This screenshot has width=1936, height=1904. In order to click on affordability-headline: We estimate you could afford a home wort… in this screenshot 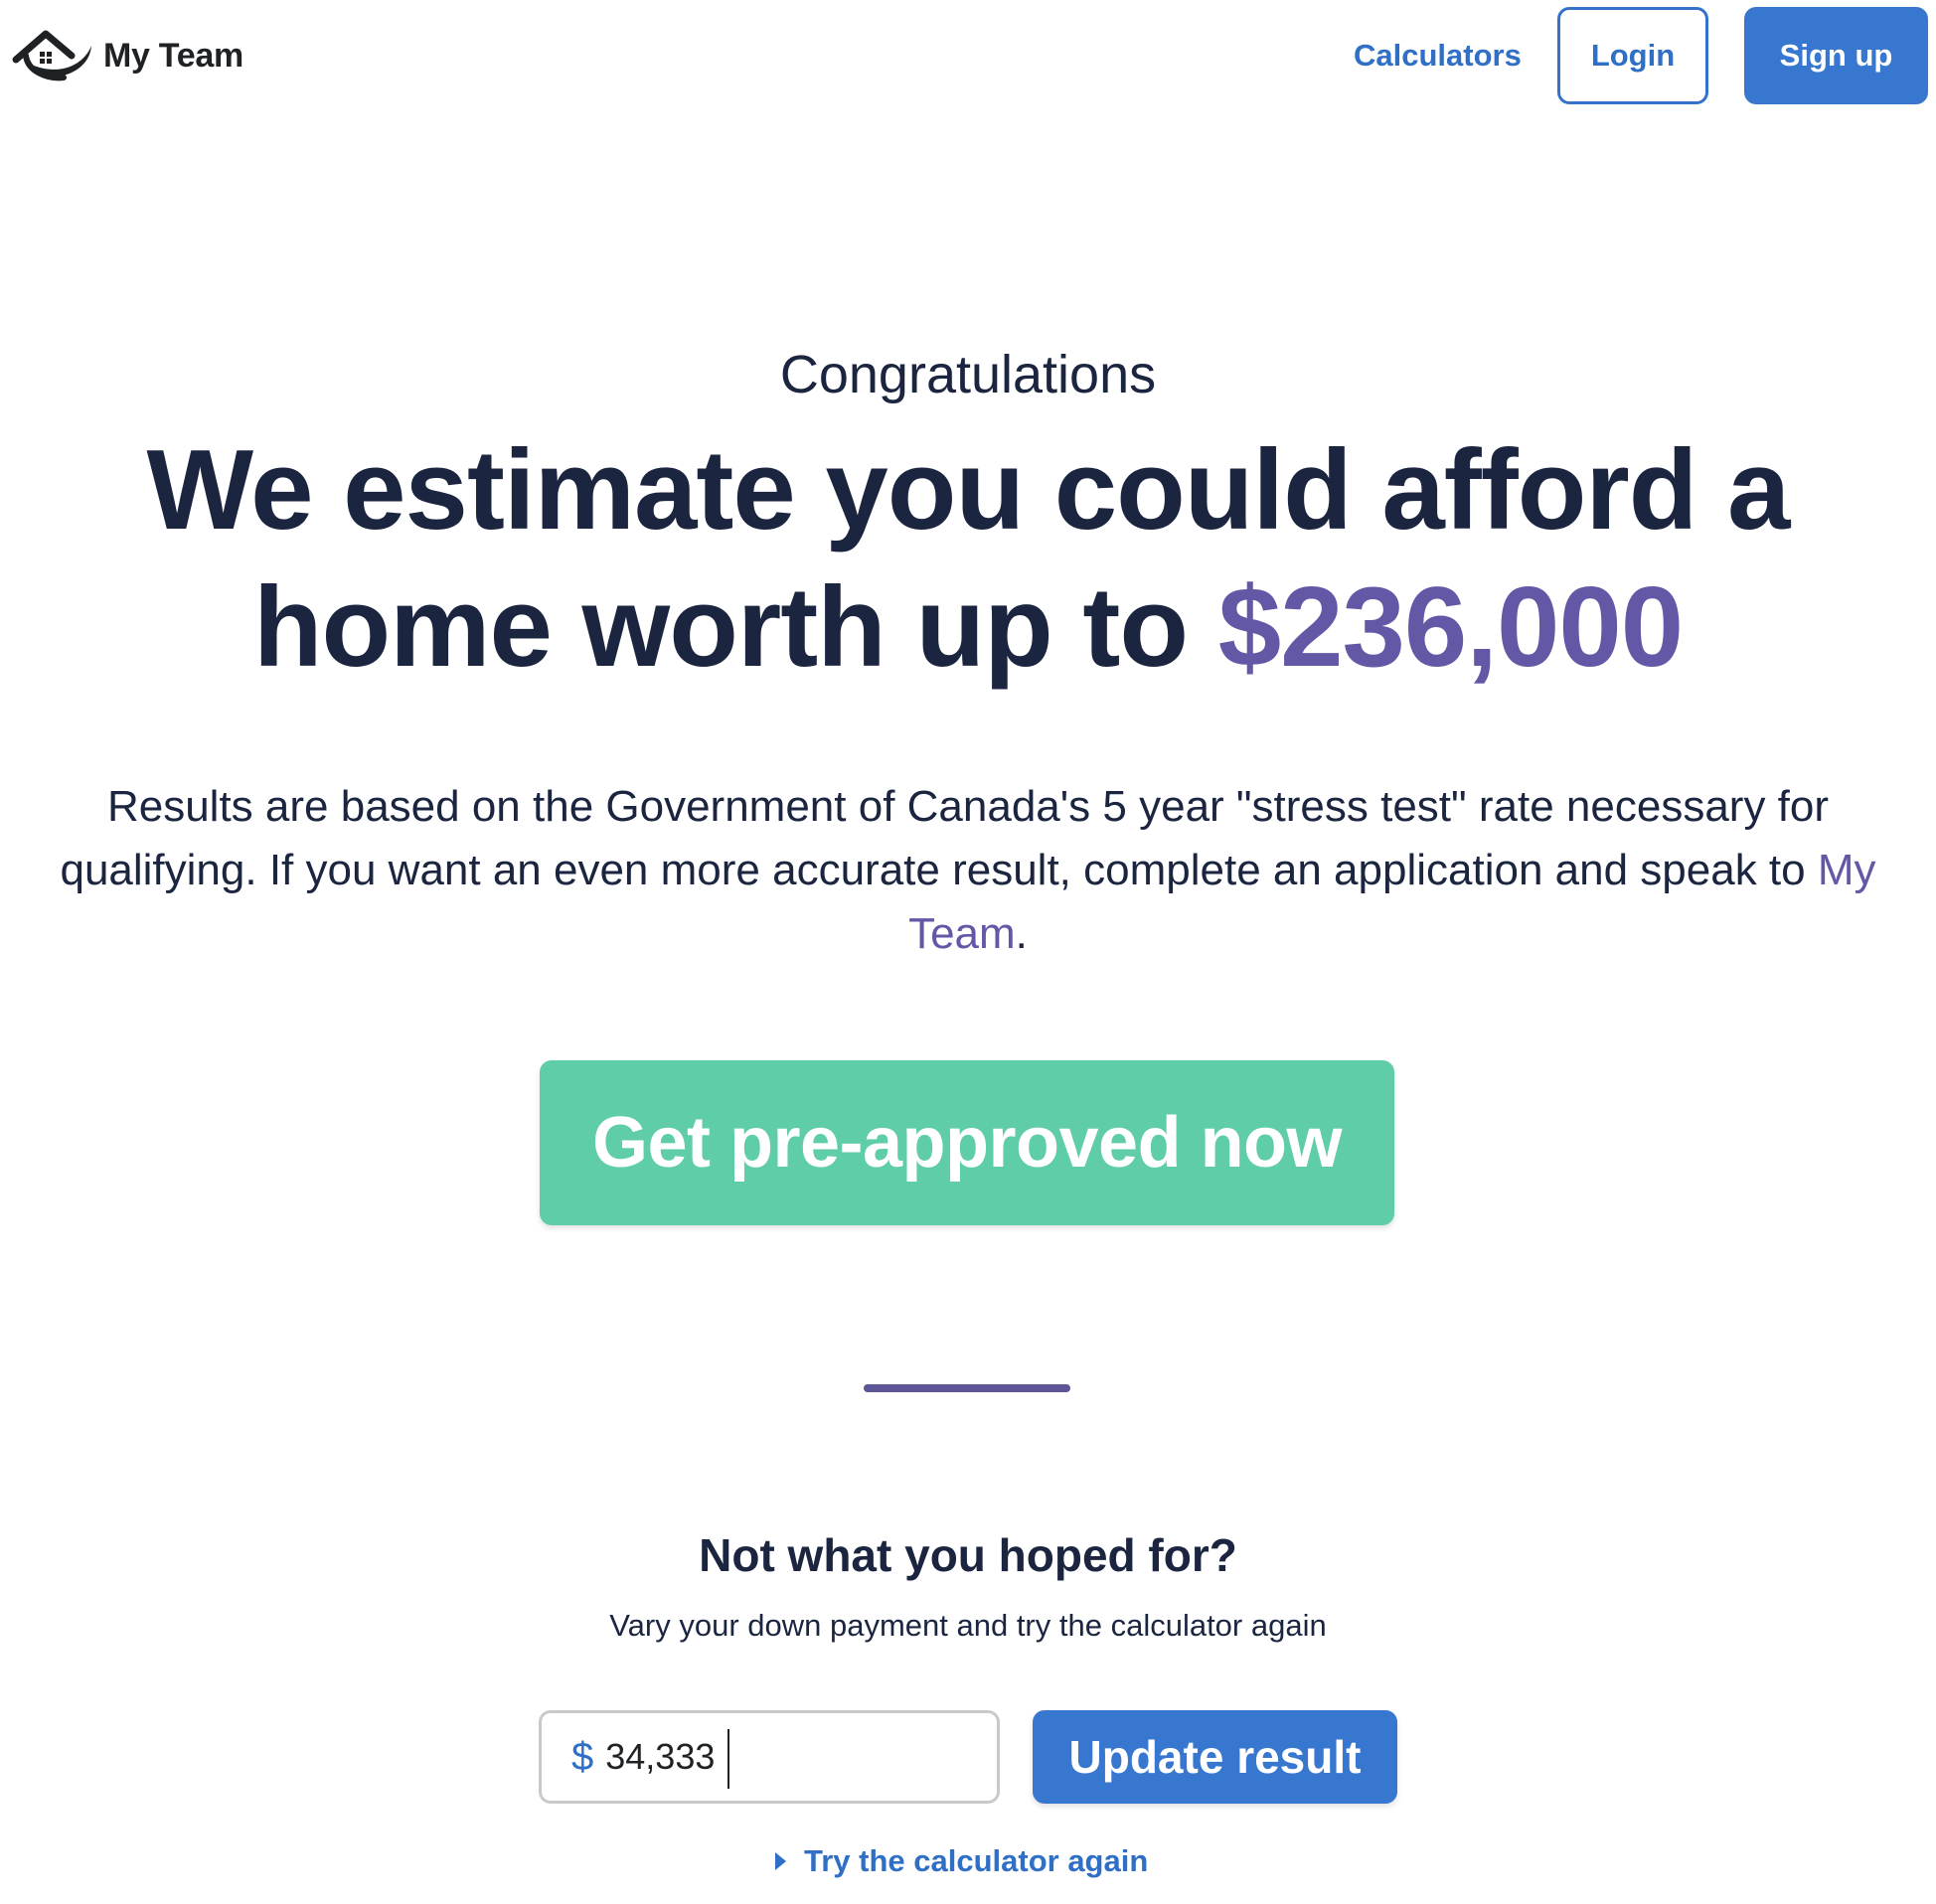, I will do `click(968, 559)`.